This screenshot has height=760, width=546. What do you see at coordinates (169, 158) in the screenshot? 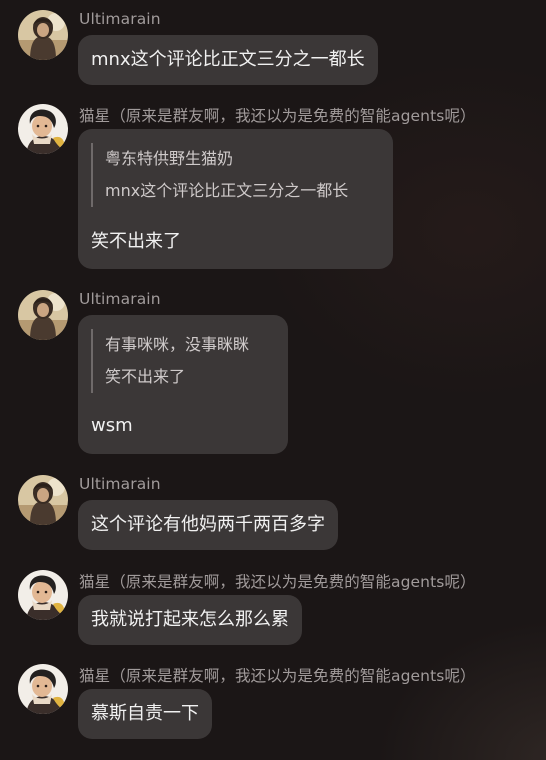
I see `quote-line: 粤东特供野生猫奶` at bounding box center [169, 158].